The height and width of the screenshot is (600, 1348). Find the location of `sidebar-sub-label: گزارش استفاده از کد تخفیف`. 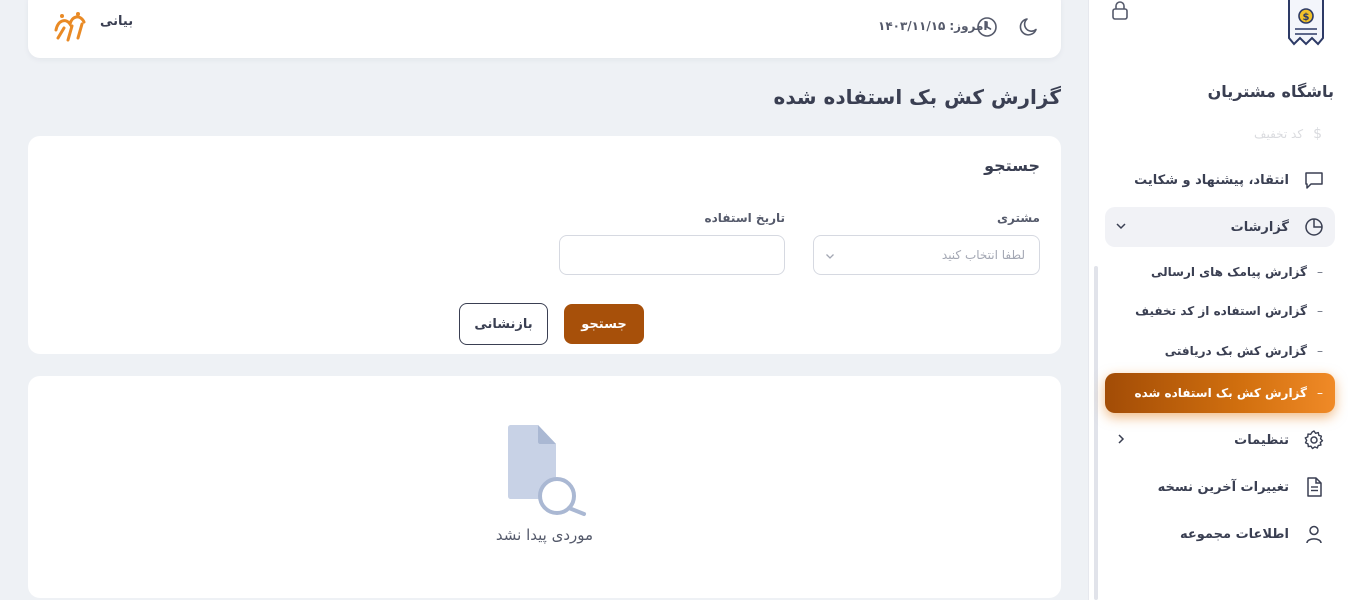

sidebar-sub-label: گزارش استفاده از کد تخفیف is located at coordinates (1221, 311).